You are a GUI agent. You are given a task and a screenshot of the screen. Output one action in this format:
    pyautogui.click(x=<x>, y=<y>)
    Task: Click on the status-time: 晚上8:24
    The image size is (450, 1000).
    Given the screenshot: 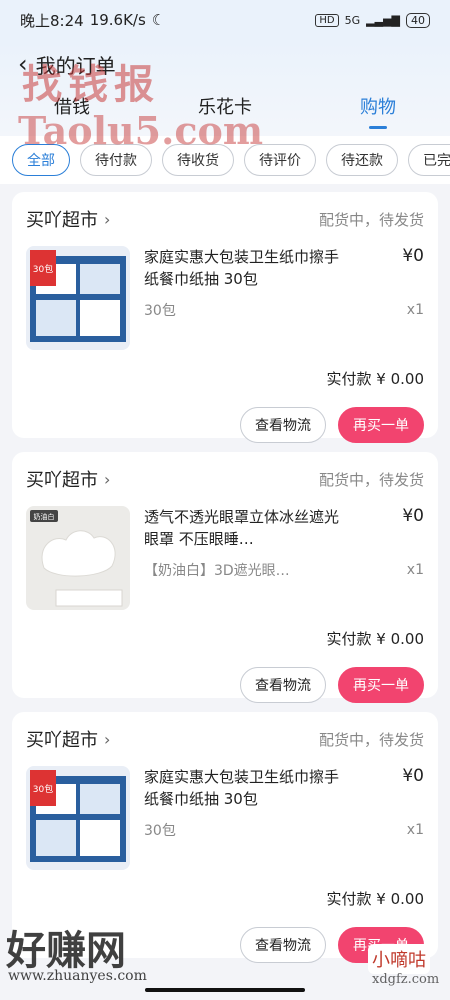 What is the action you would take?
    pyautogui.click(x=52, y=20)
    